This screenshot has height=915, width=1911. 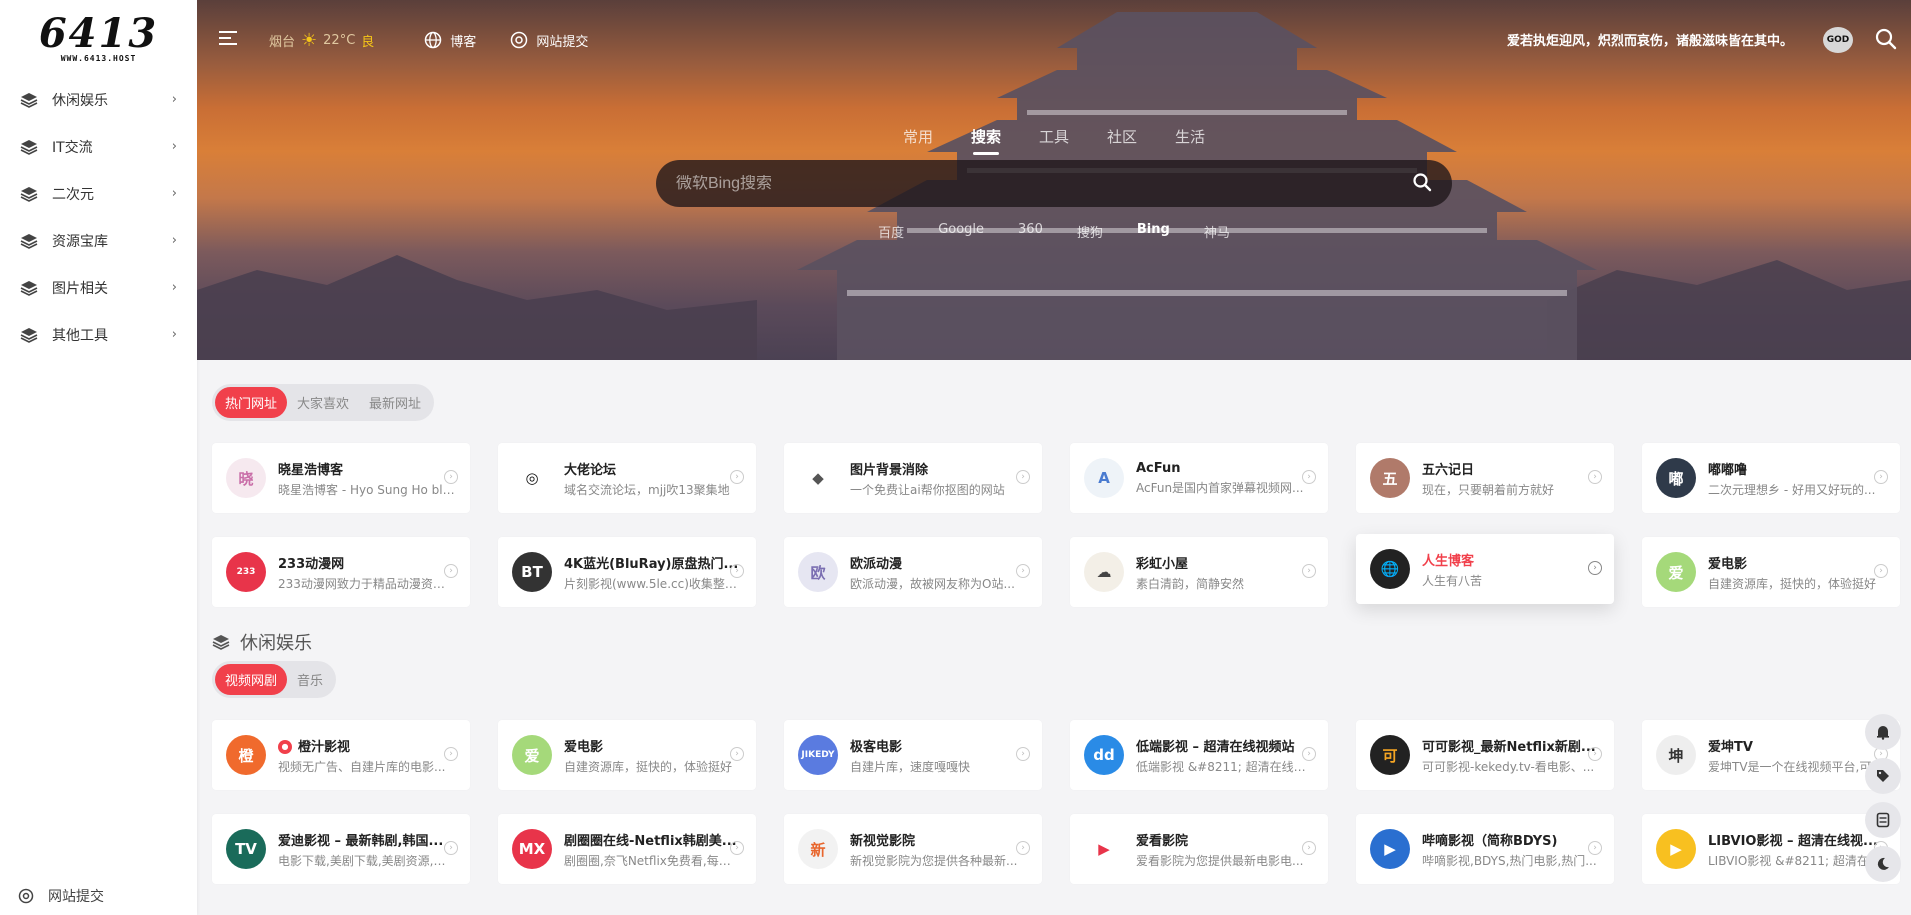 I want to click on site-card: 坤爱坤TV 爱坤TV是一个在线视频平台,可... ›, so click(x=1771, y=755).